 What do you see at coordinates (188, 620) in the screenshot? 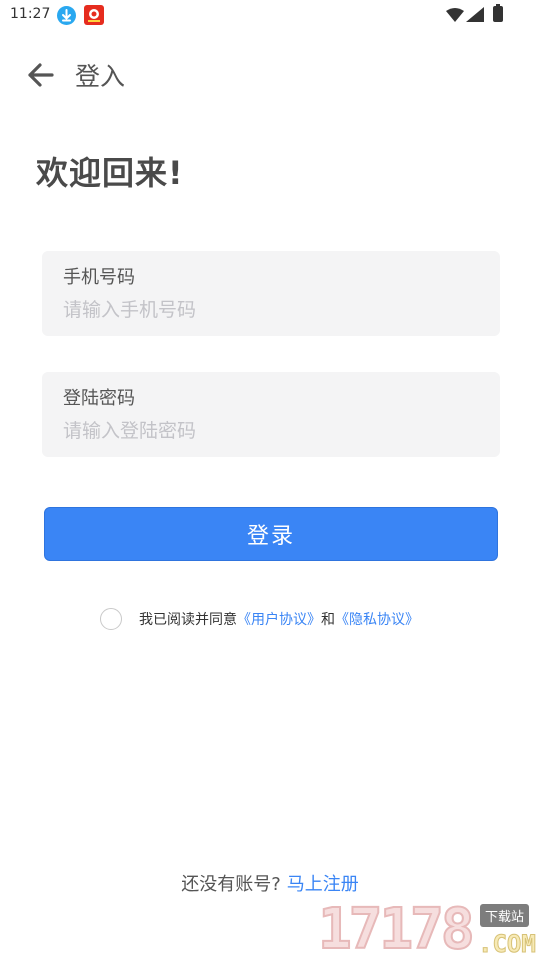
I see `agreement-text: 我已阅读并同意` at bounding box center [188, 620].